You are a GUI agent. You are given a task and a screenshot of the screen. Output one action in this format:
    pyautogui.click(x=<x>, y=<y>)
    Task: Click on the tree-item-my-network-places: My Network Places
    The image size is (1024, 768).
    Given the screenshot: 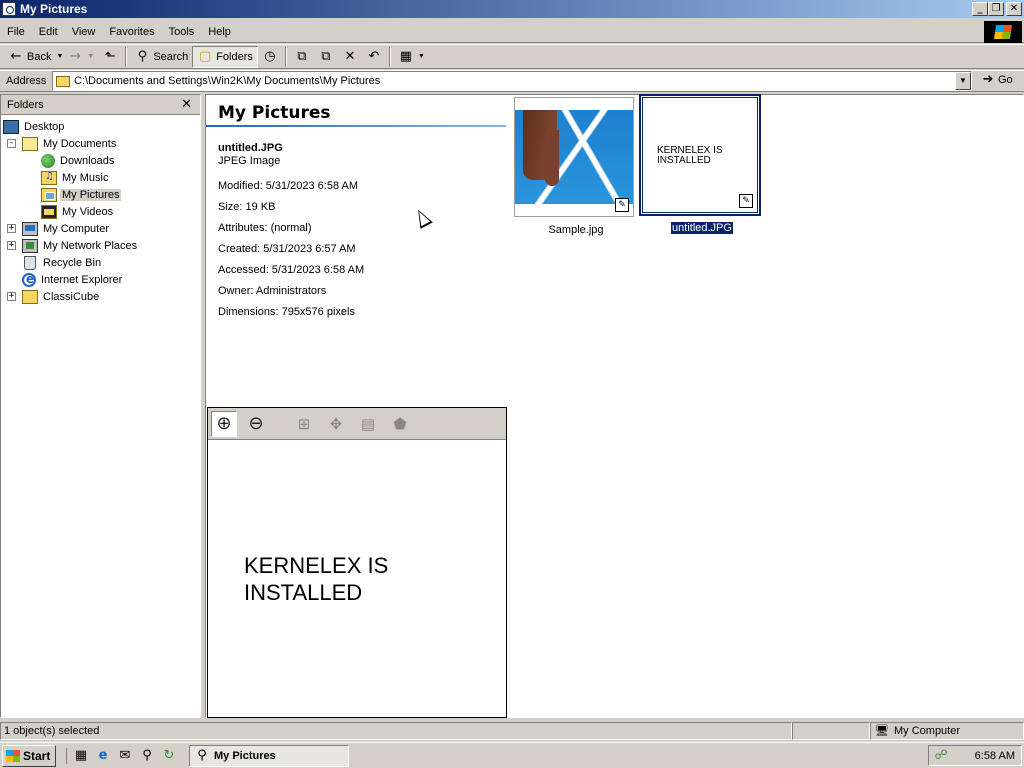 What is the action you would take?
    pyautogui.click(x=80, y=245)
    